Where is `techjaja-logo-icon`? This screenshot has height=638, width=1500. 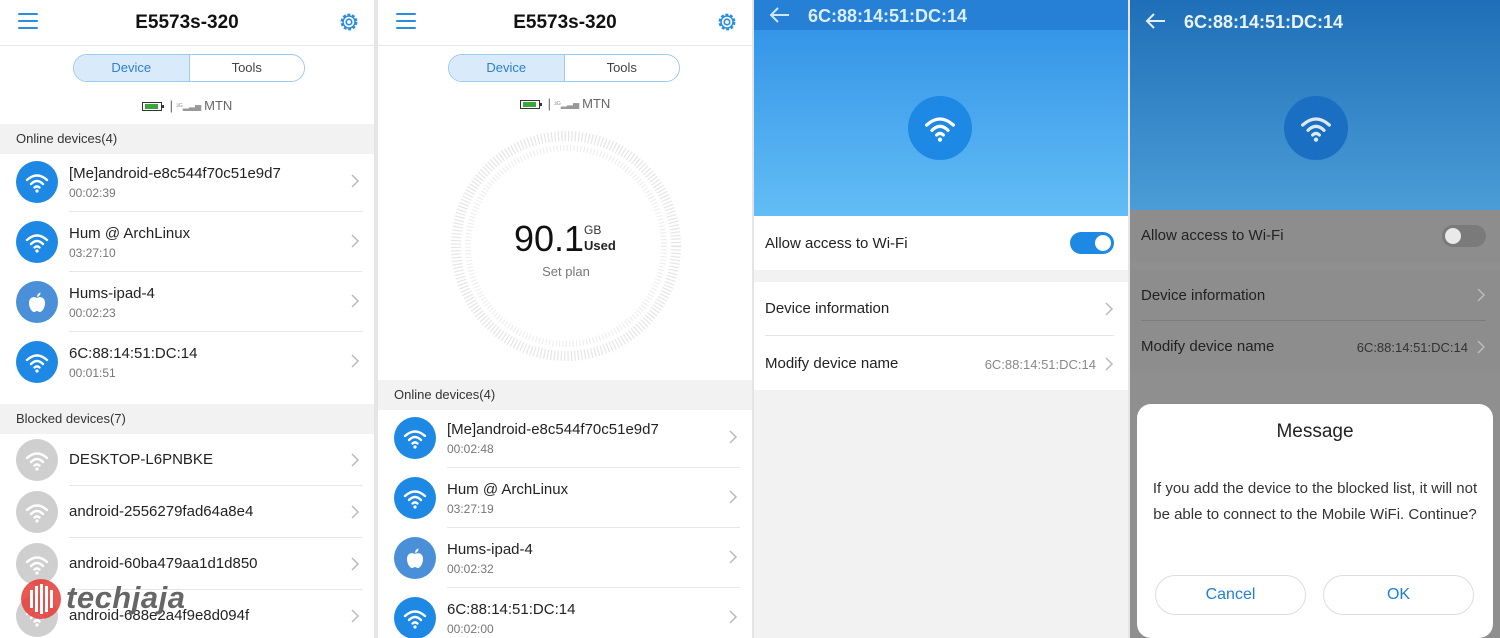 techjaja-logo-icon is located at coordinates (41, 599).